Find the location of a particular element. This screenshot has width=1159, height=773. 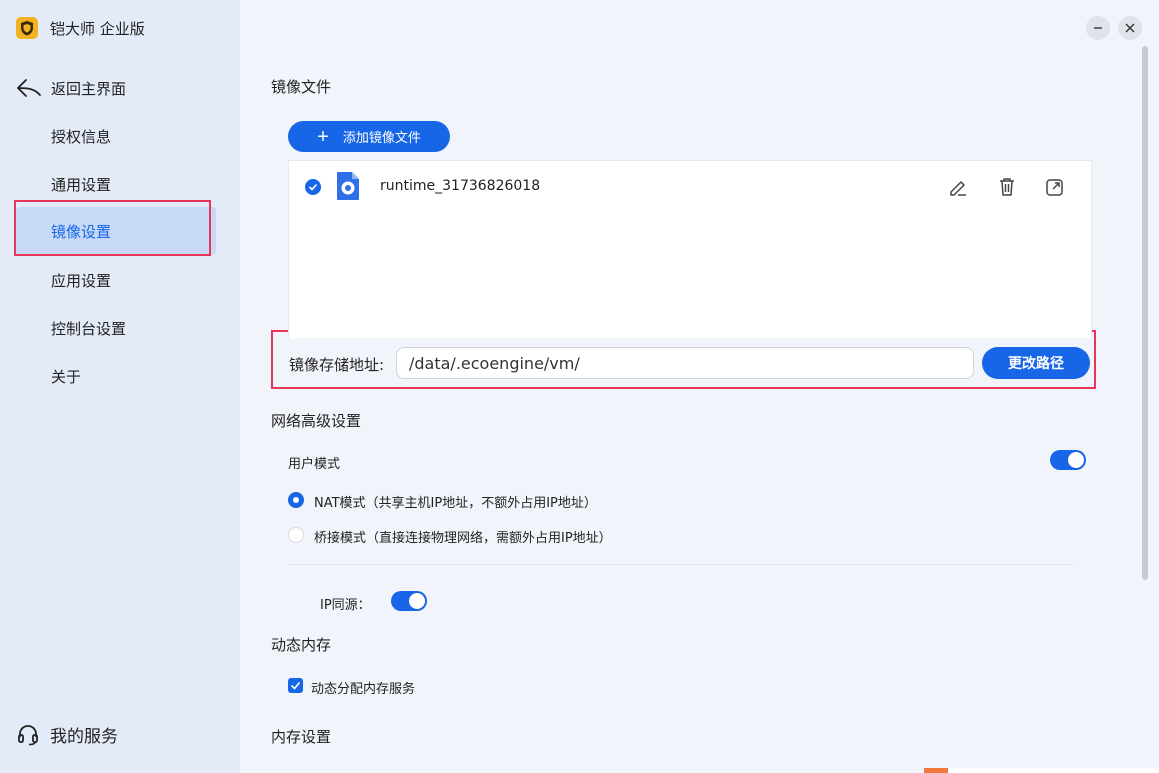

taskbar-fragment is located at coordinates (1041, 770).